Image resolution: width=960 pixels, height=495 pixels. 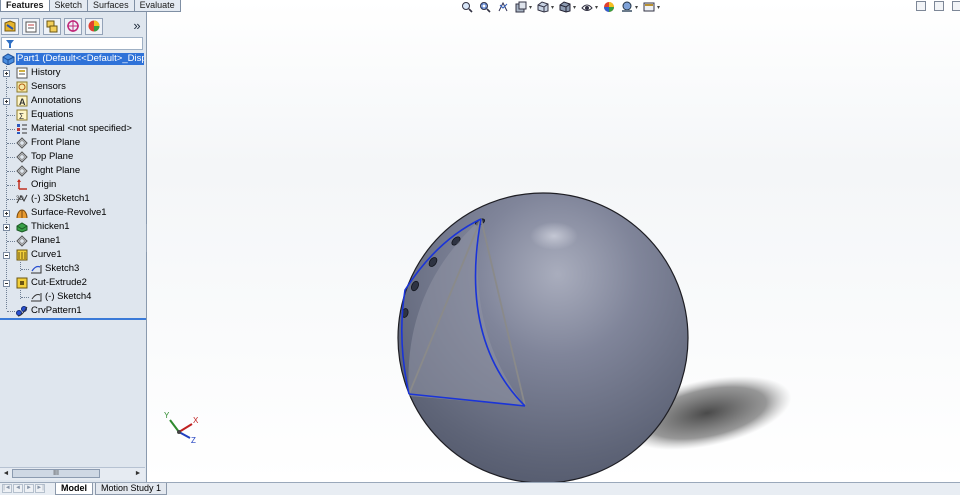 What do you see at coordinates (72, 311) in the screenshot?
I see `tree-item-crvpattern1: CrvPattern1` at bounding box center [72, 311].